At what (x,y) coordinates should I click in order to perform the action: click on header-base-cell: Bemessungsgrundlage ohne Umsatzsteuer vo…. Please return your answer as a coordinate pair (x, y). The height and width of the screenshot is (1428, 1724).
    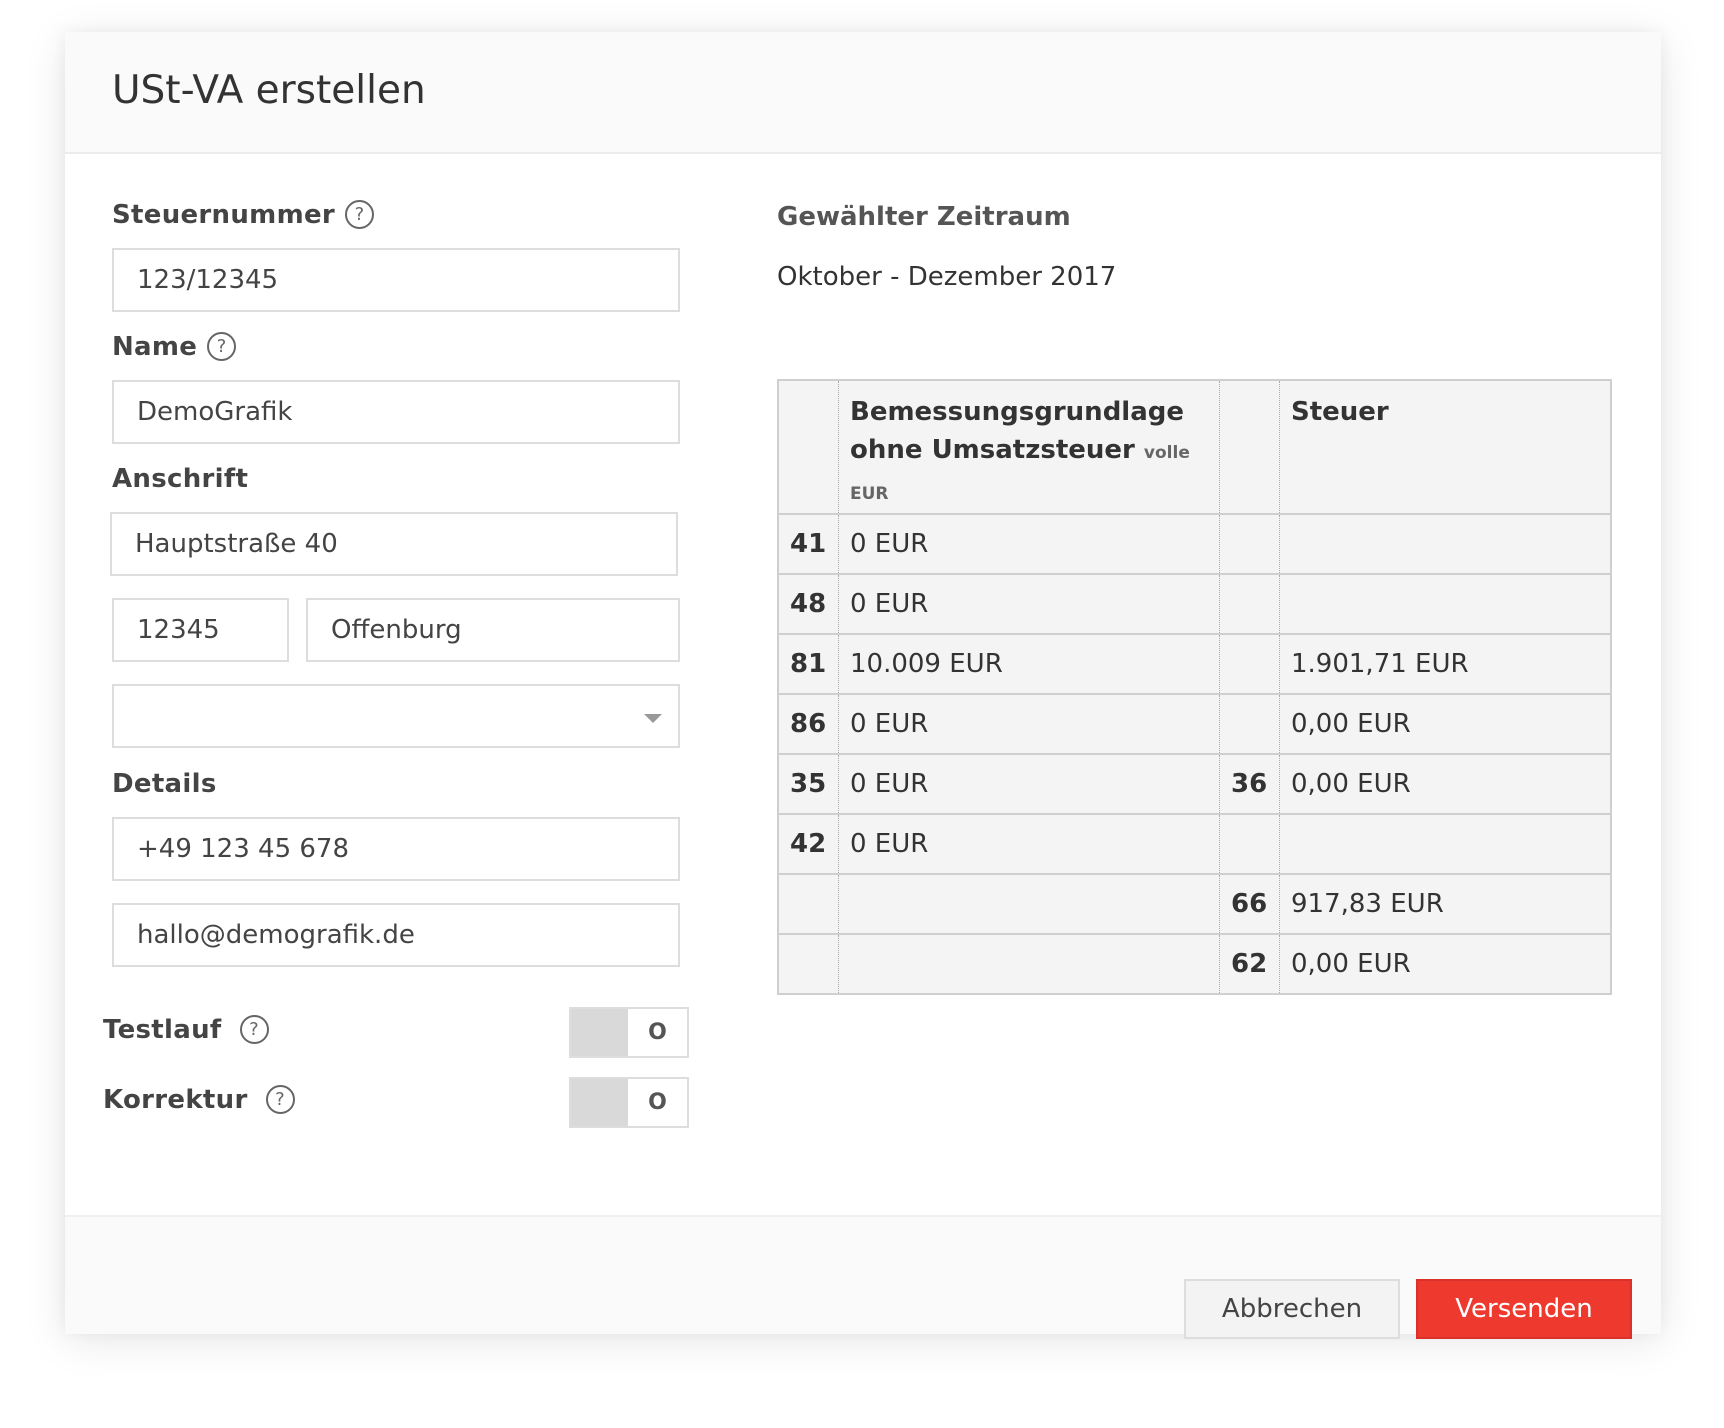
    Looking at the image, I should click on (1029, 446).